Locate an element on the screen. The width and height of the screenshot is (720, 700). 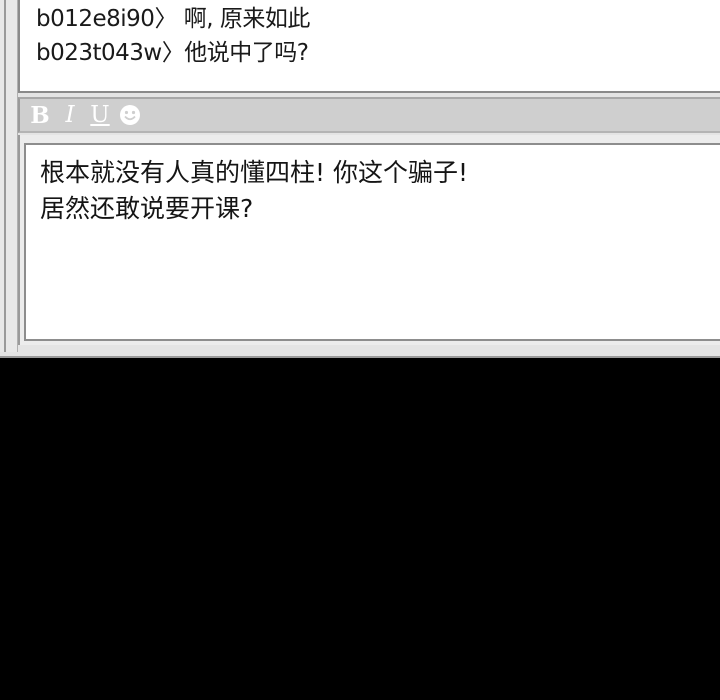
emoji-button is located at coordinates (130, 115).